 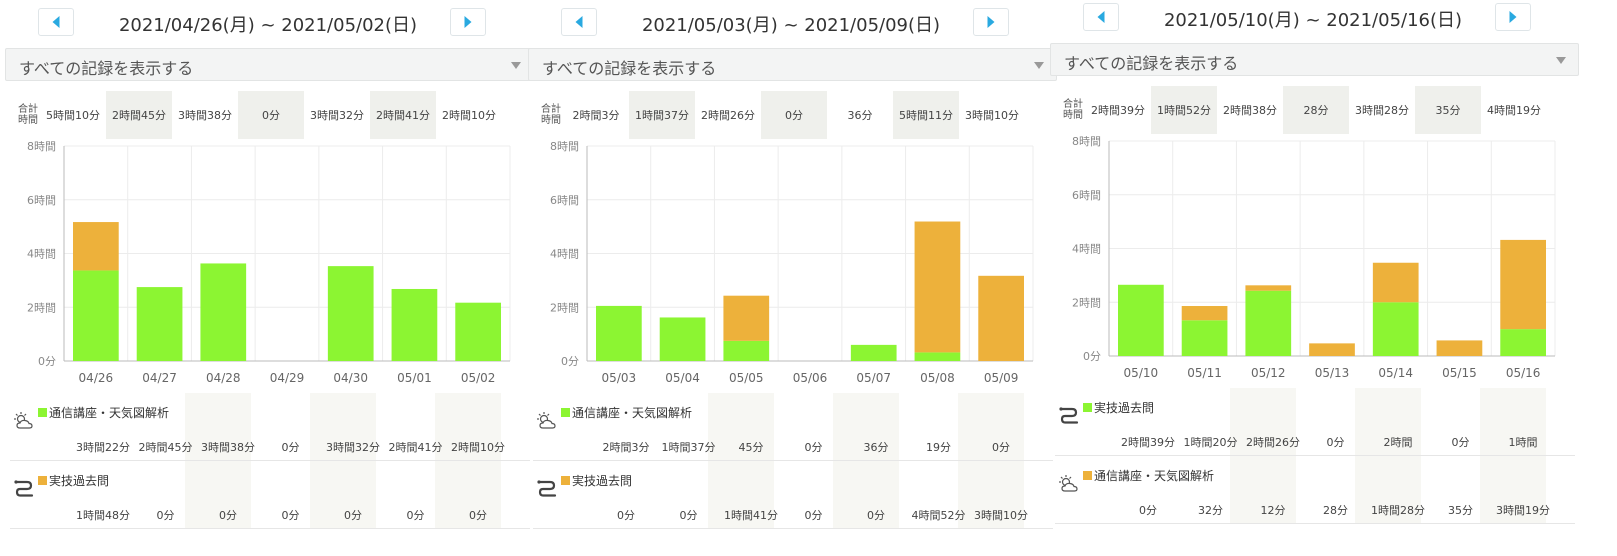 What do you see at coordinates (1001, 378) in the screenshot?
I see `x-tick-label: 05/09` at bounding box center [1001, 378].